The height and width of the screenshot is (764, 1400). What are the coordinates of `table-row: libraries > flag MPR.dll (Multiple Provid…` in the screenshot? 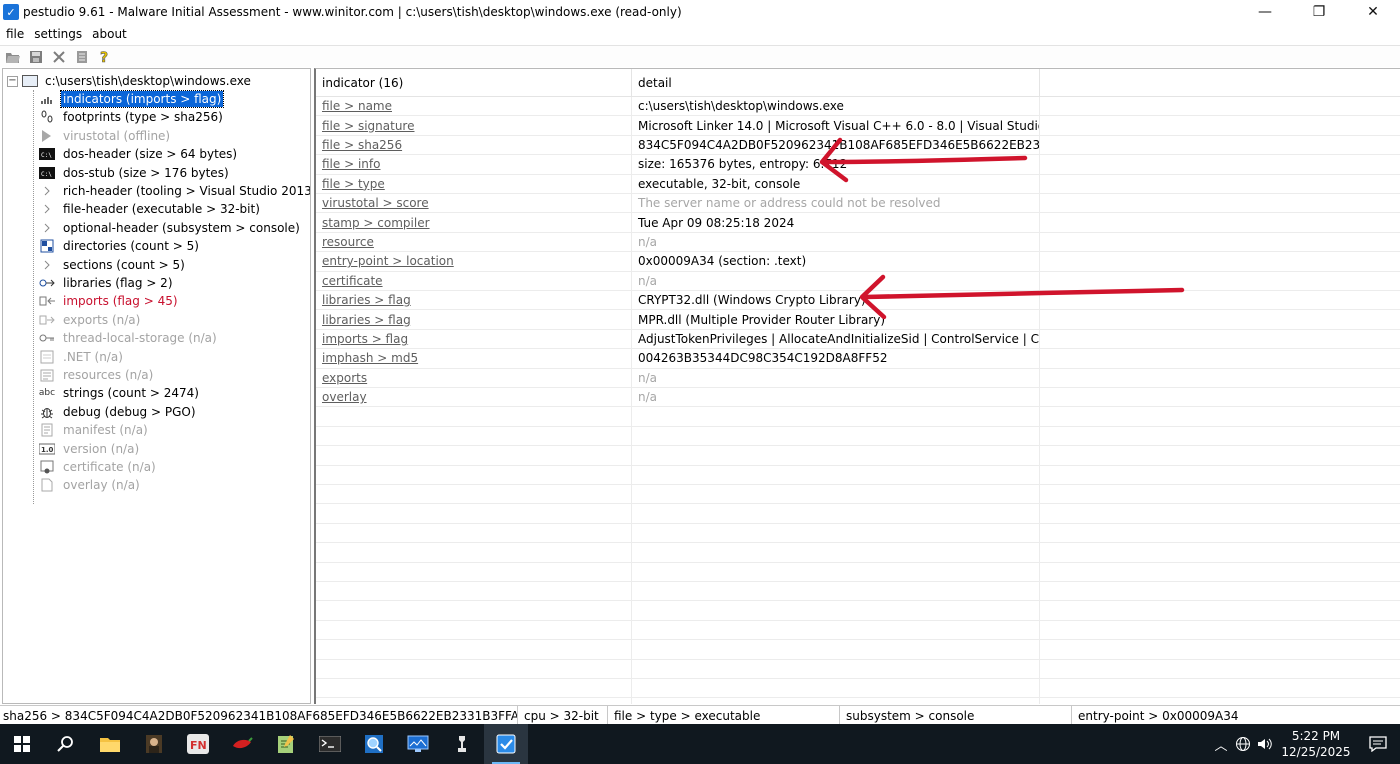 It's located at (858, 320).